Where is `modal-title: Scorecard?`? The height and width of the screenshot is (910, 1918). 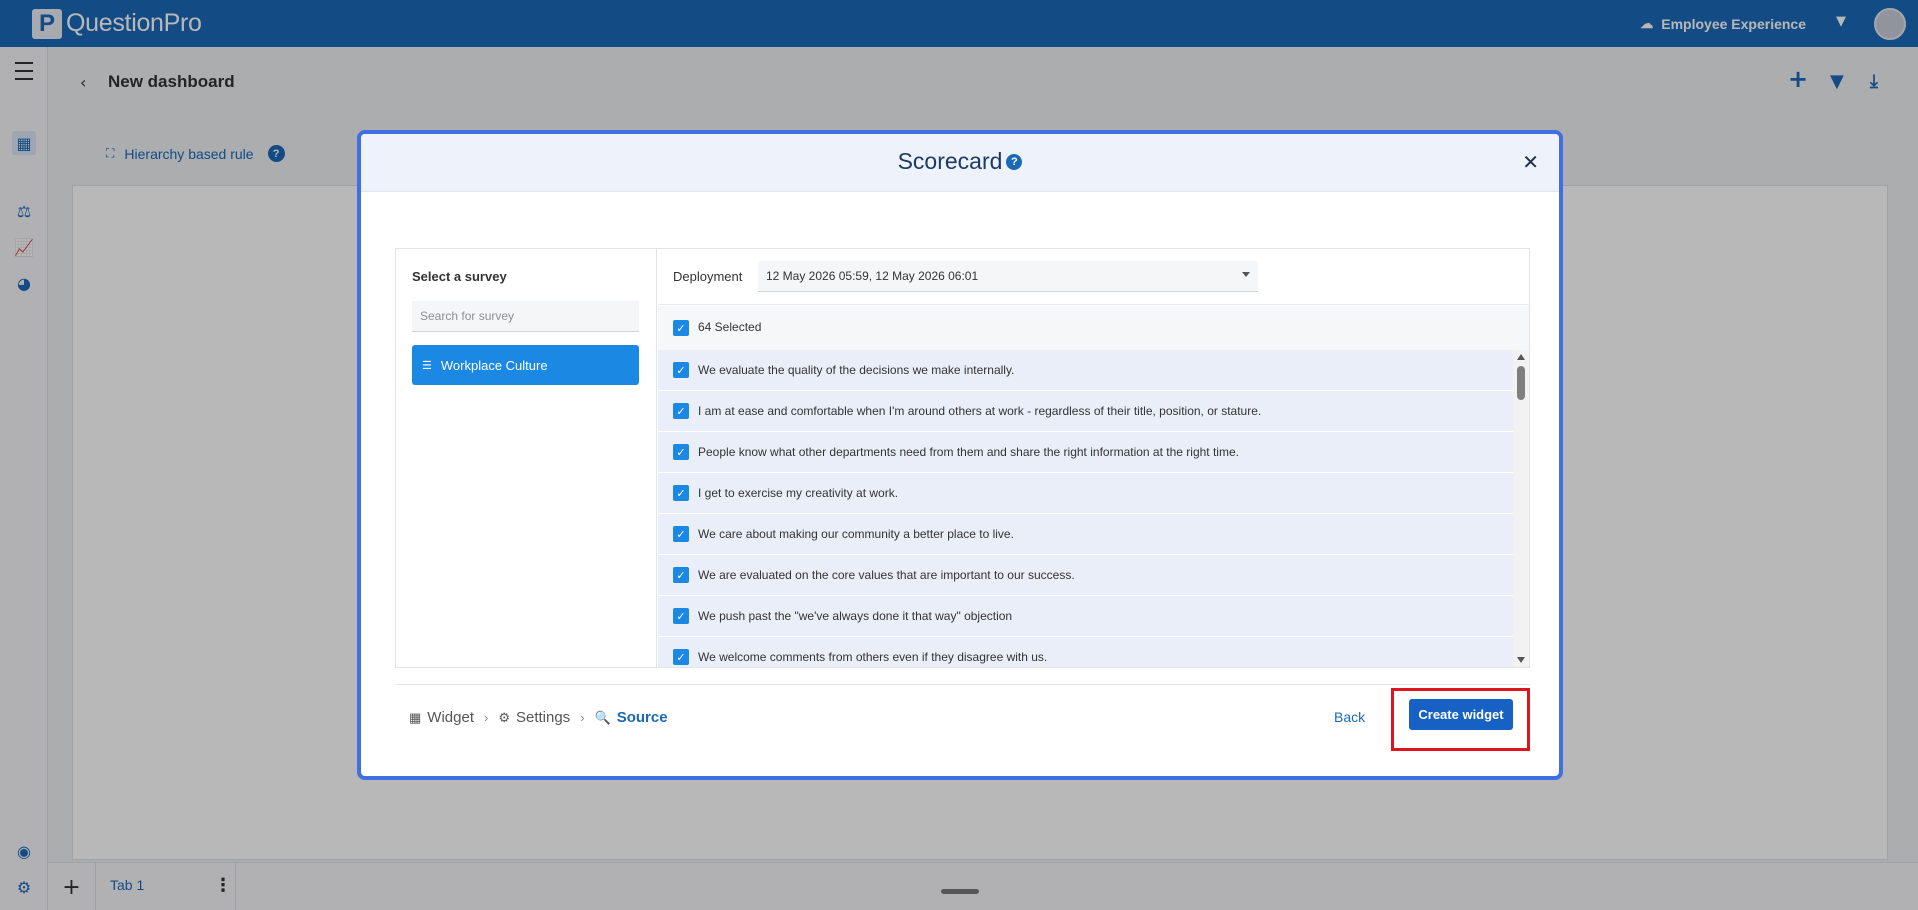
modal-title: Scorecard? is located at coordinates (960, 161).